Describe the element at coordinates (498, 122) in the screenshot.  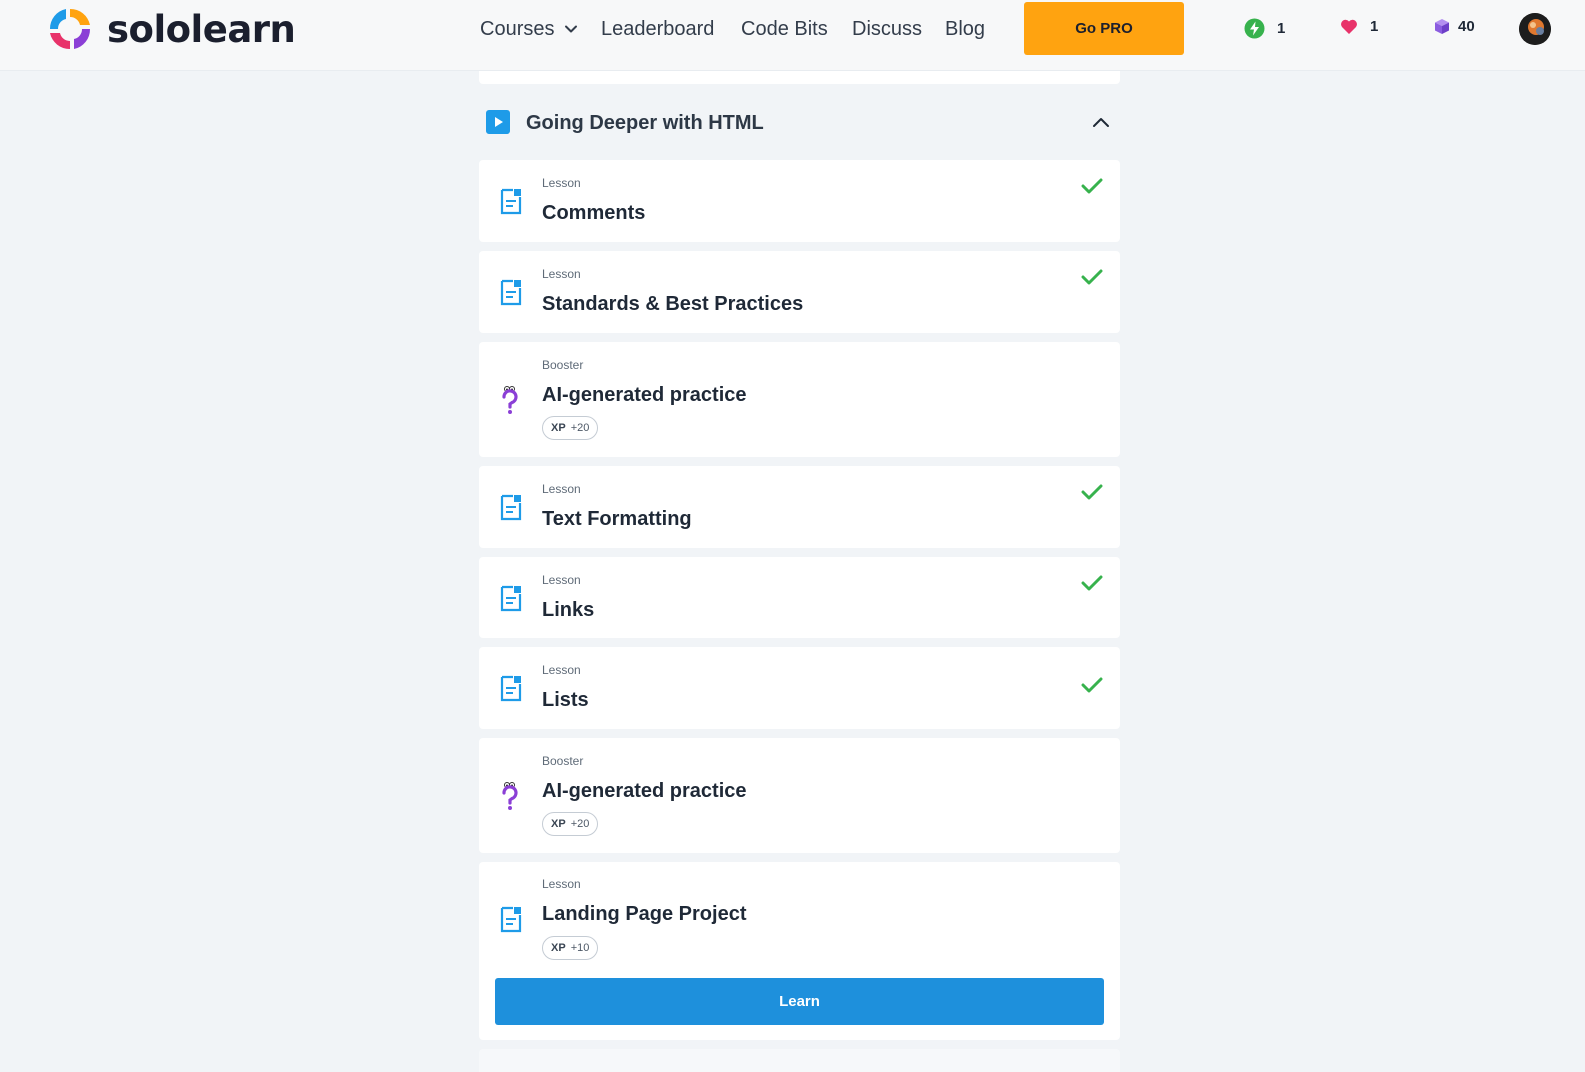
I see `play-icon` at that location.